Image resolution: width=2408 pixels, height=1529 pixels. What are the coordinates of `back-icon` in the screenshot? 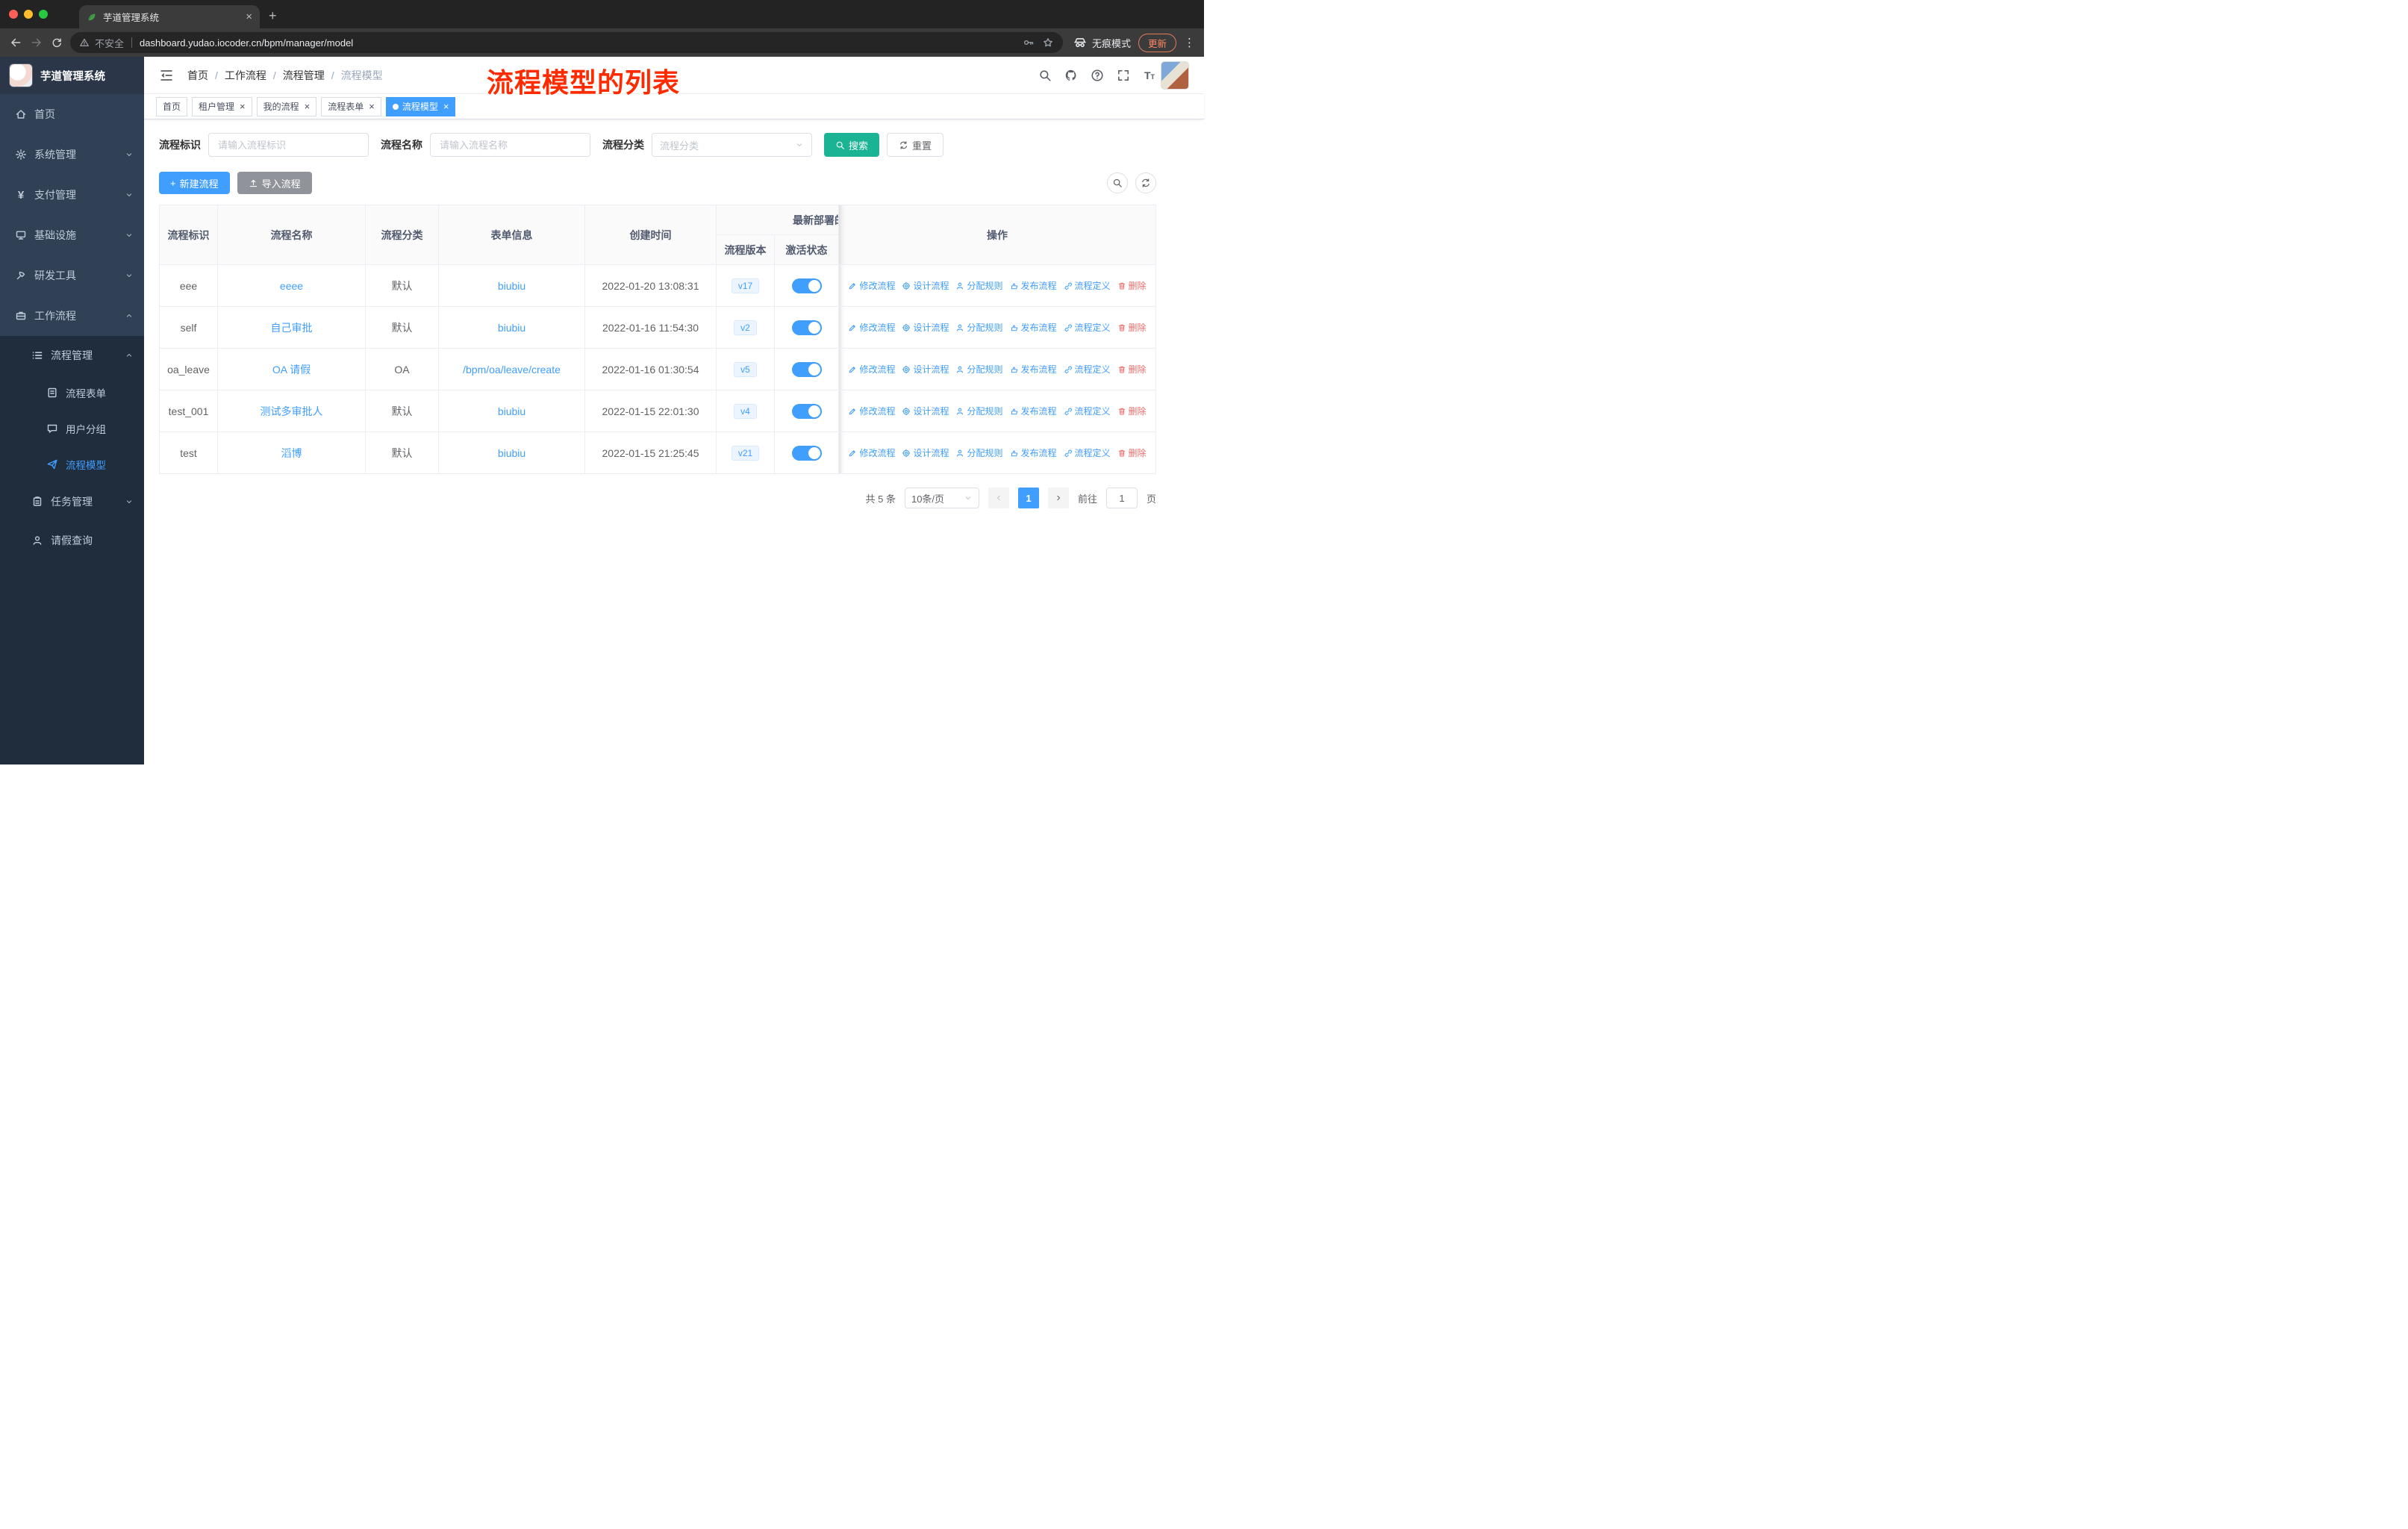 It's located at (15, 42).